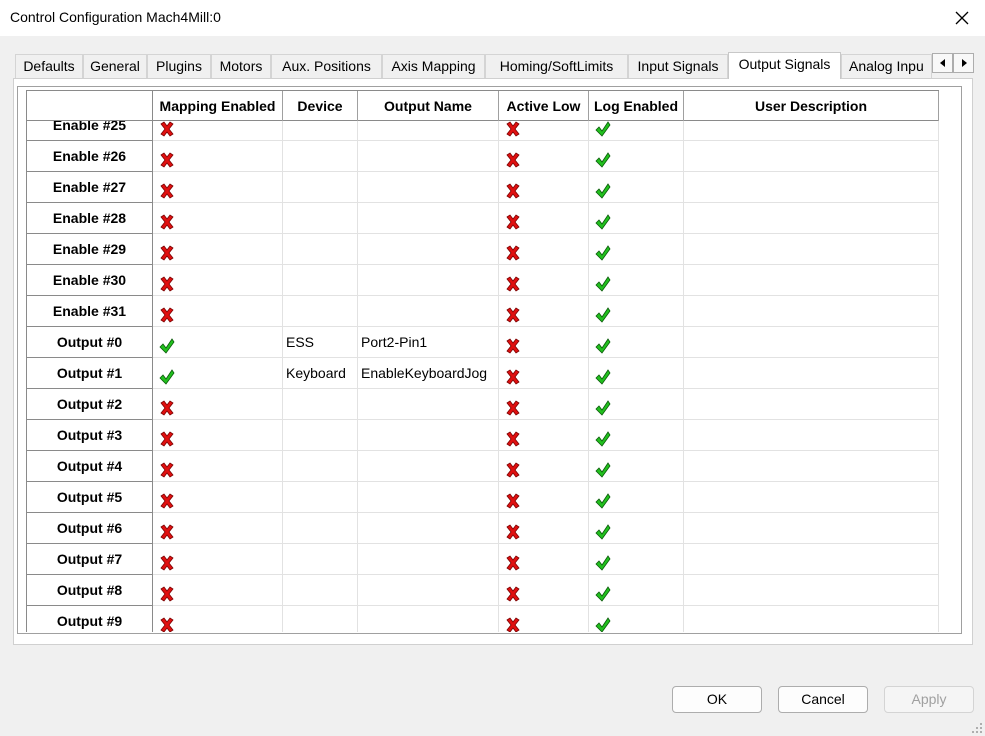 The width and height of the screenshot is (985, 736). Describe the element at coordinates (90, 404) in the screenshot. I see `row-header: Output #2` at that location.